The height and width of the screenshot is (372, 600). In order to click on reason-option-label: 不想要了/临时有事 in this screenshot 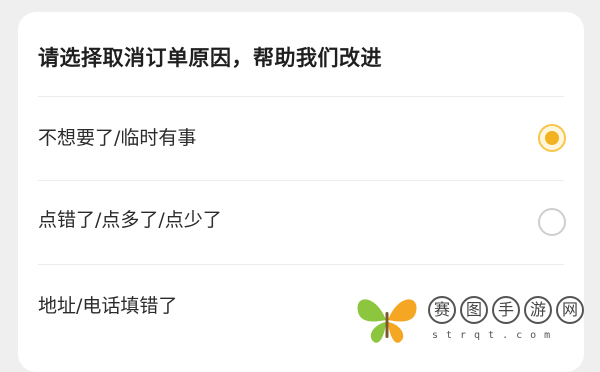, I will do `click(117, 138)`.